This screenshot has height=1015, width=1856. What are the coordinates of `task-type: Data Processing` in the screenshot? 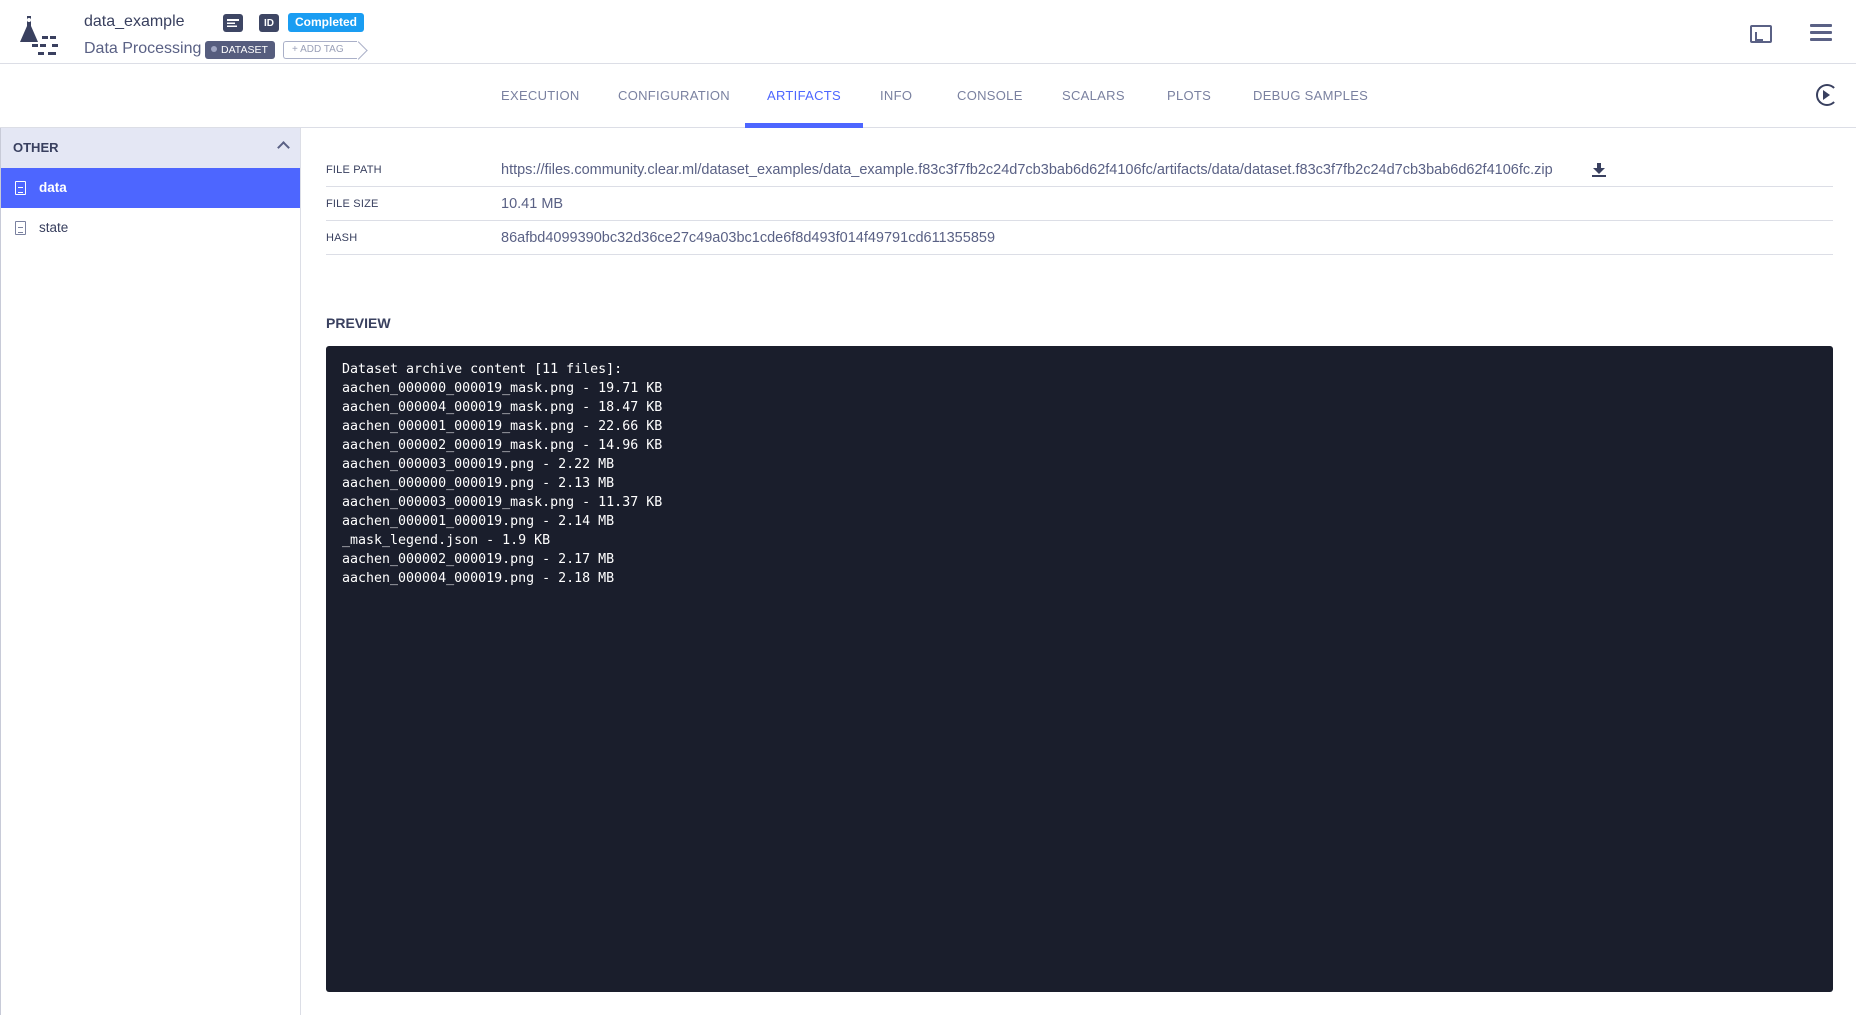 It's located at (143, 48).